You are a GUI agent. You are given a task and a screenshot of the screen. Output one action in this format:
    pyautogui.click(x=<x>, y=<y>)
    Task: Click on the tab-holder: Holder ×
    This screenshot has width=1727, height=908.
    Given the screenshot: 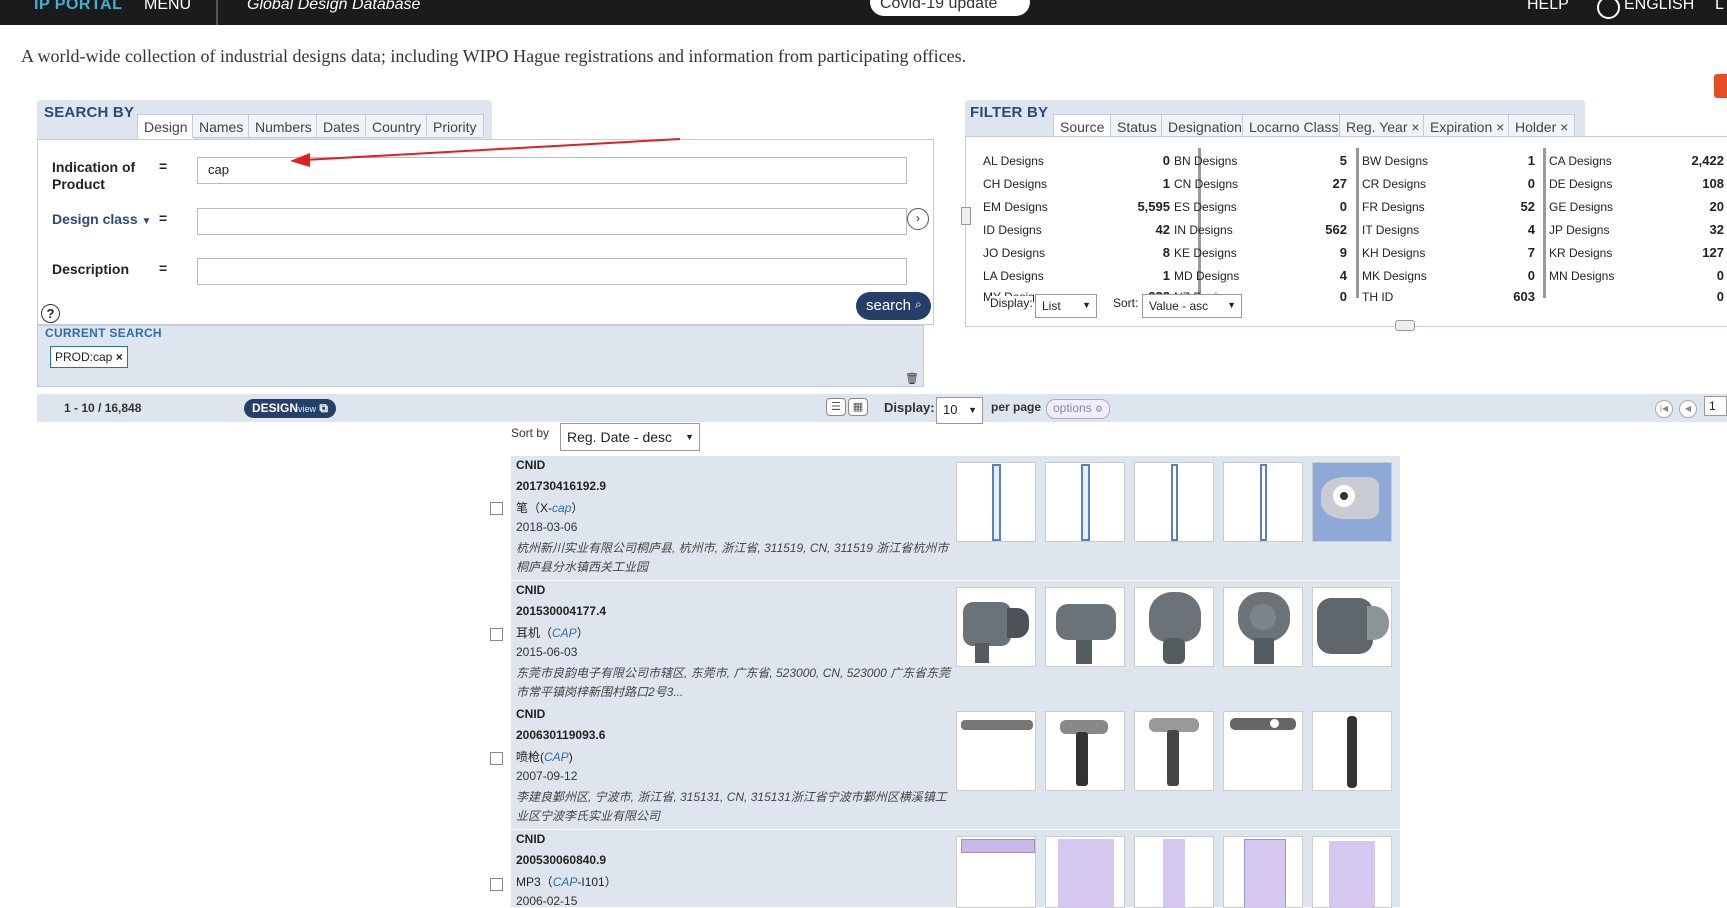 What is the action you would take?
    pyautogui.click(x=1542, y=126)
    